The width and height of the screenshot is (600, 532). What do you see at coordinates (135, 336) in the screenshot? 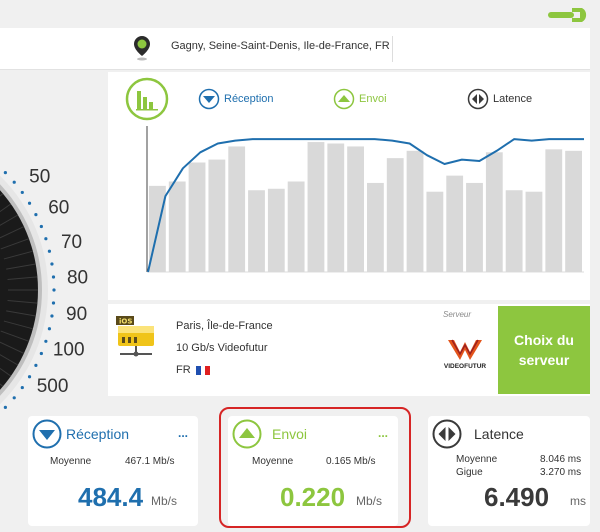
I see `server-icon: iOS` at bounding box center [135, 336].